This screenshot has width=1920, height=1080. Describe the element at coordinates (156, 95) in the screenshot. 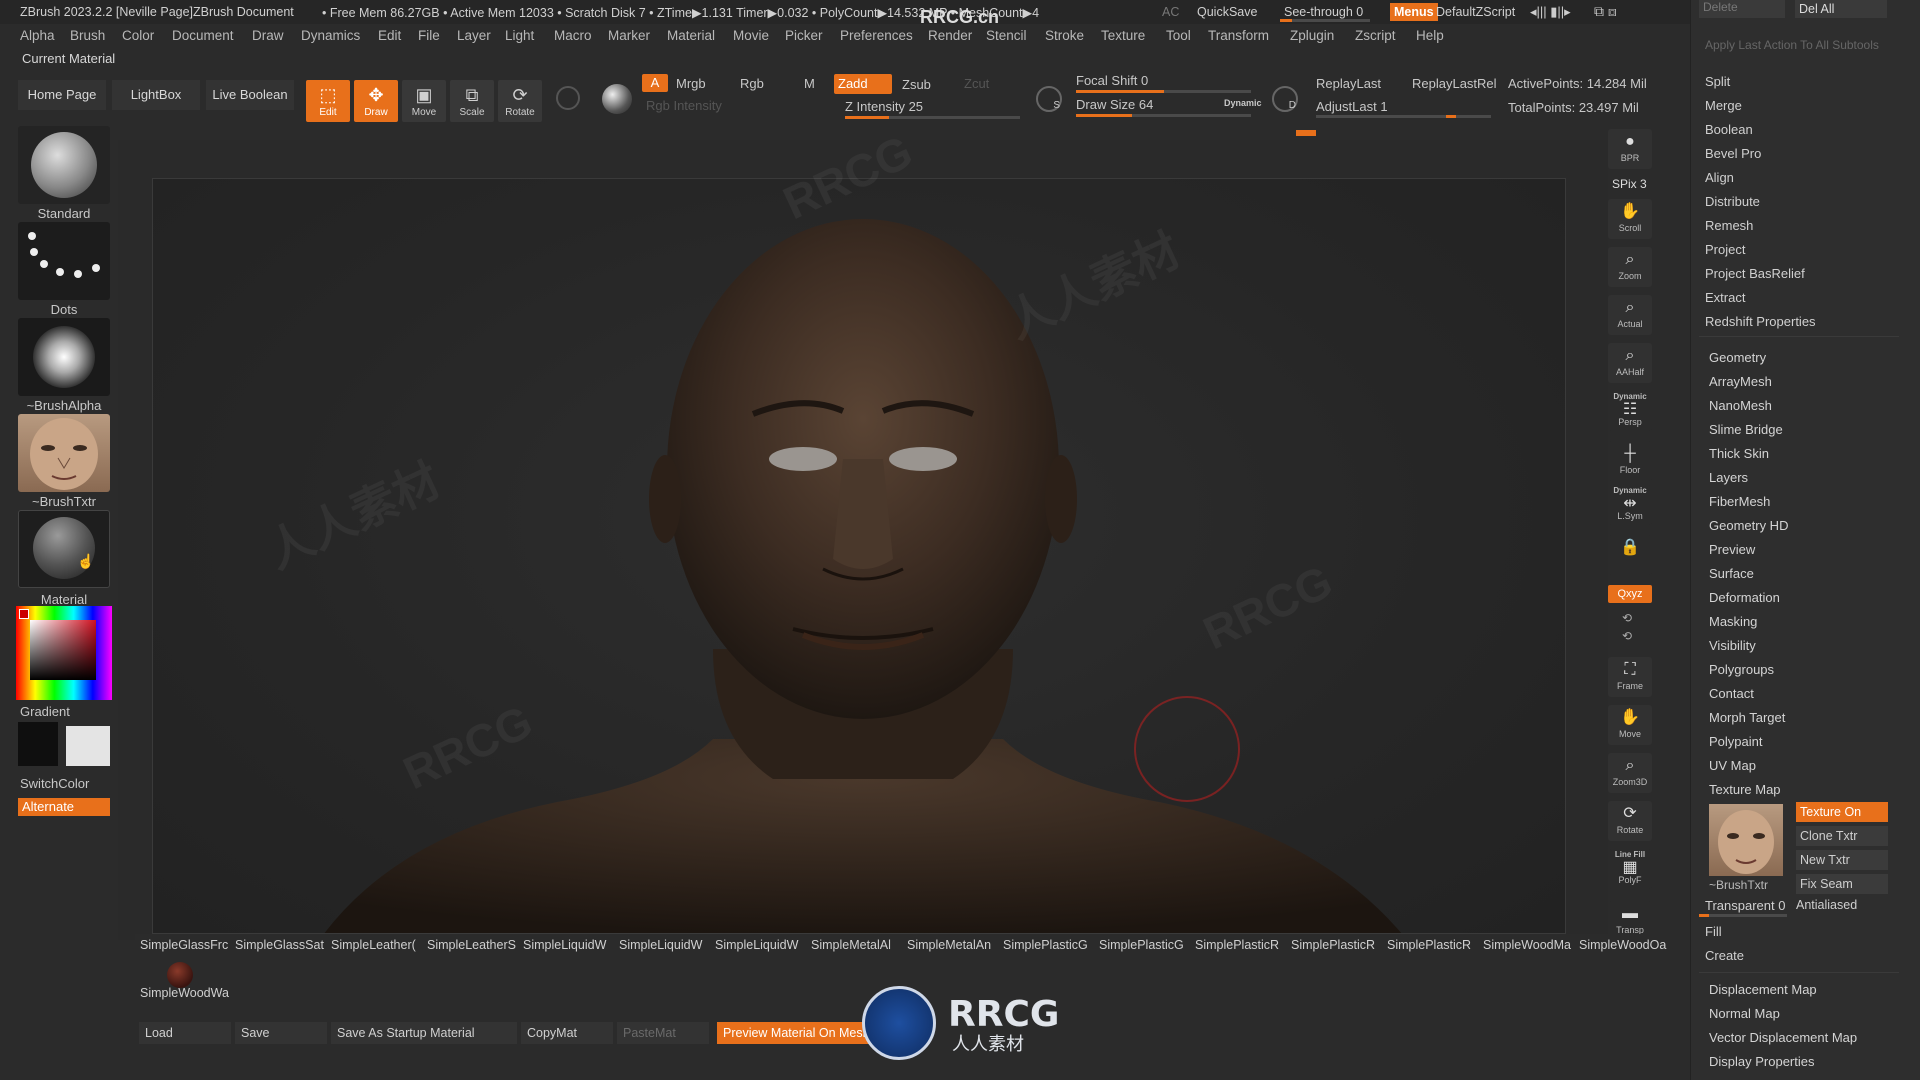

I see `lightbox-button: LightBox` at that location.